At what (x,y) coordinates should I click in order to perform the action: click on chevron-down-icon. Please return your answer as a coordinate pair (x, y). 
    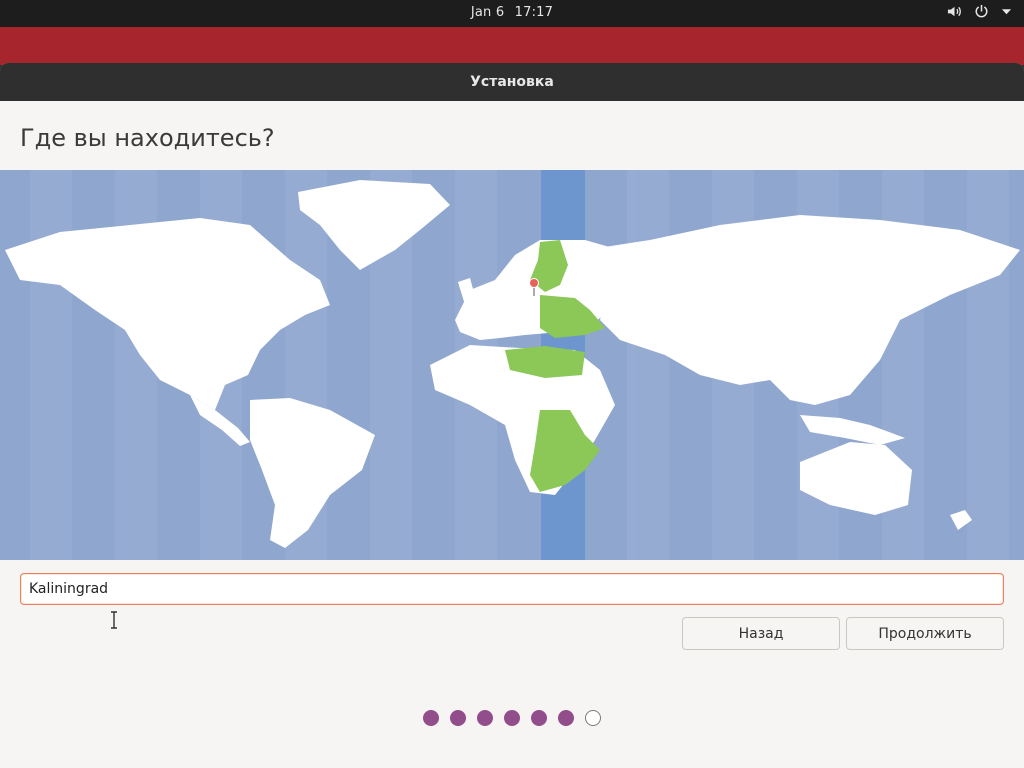
    Looking at the image, I should click on (1006, 11).